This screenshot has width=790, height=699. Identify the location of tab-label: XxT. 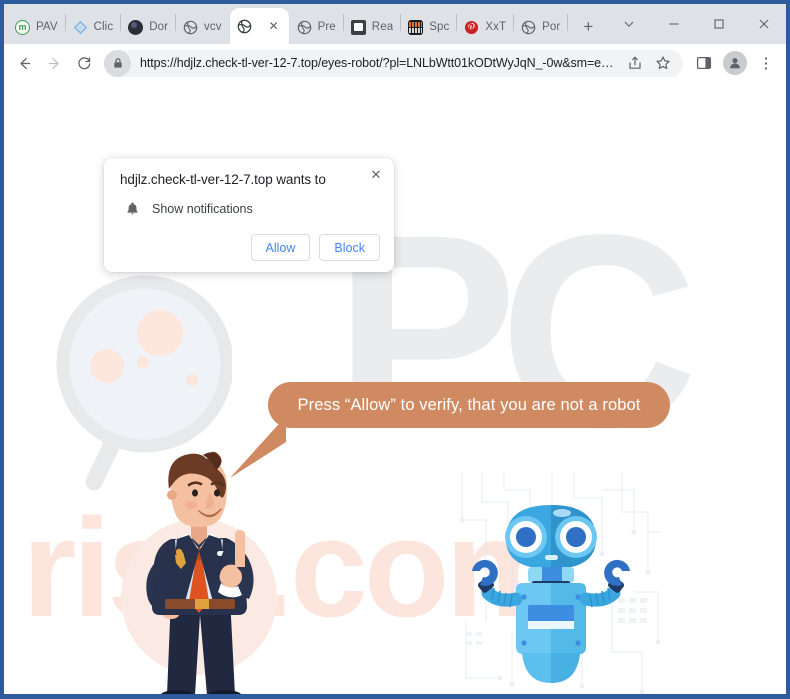
(496, 27).